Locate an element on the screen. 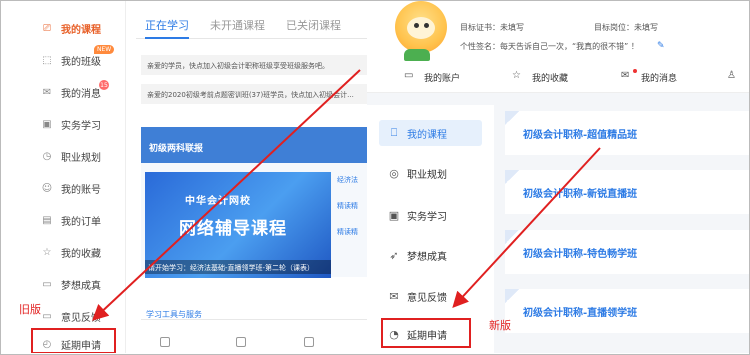 The image size is (750, 355). dream-icon: ▭ is located at coordinates (47, 284).